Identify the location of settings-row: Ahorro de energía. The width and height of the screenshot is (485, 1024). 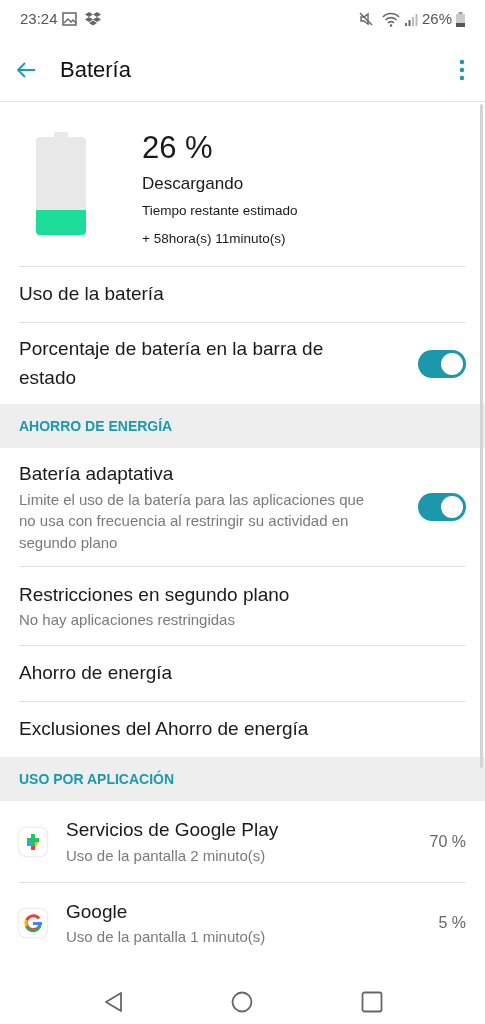
(242, 673).